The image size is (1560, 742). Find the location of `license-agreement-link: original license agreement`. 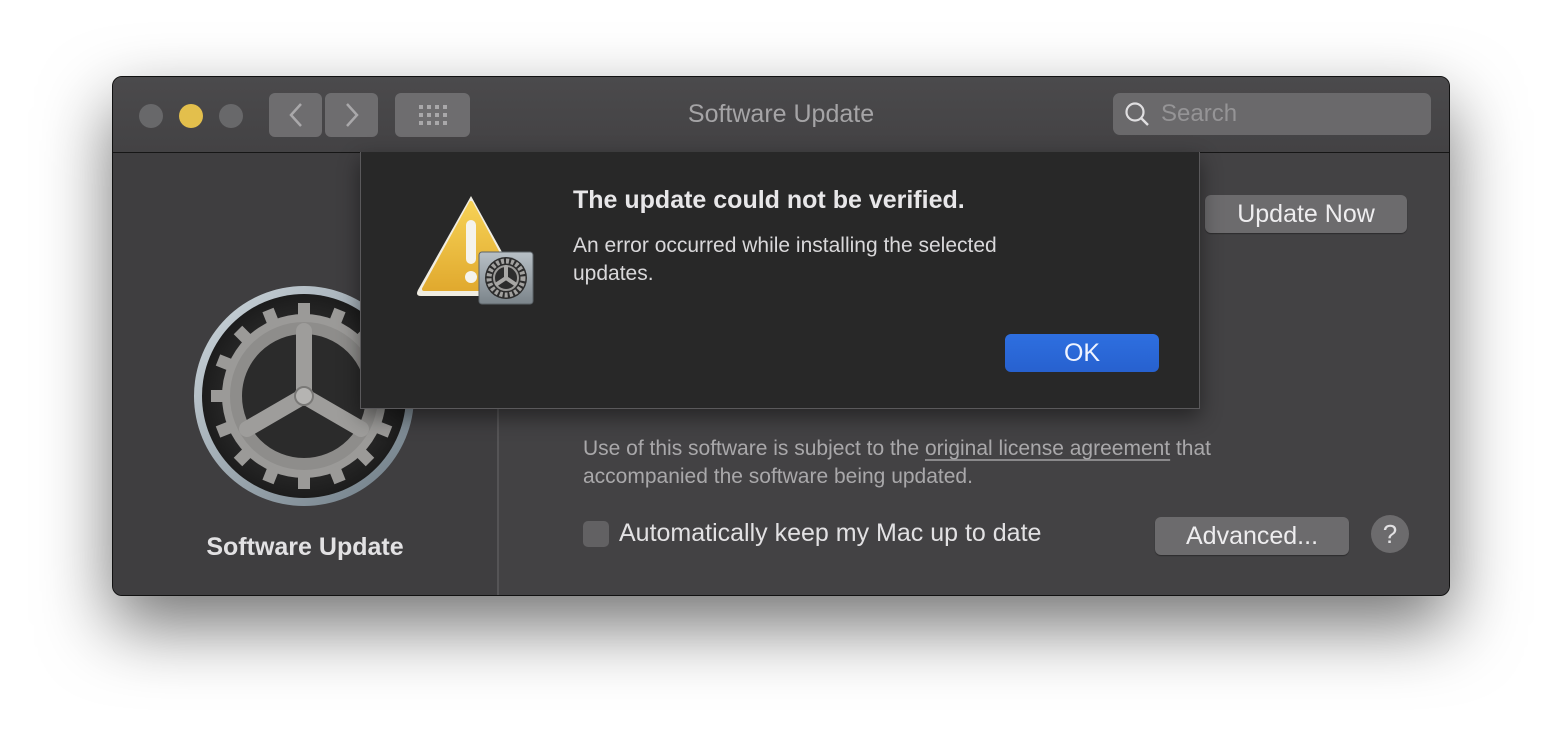

license-agreement-link: original license agreement is located at coordinates (1047, 448).